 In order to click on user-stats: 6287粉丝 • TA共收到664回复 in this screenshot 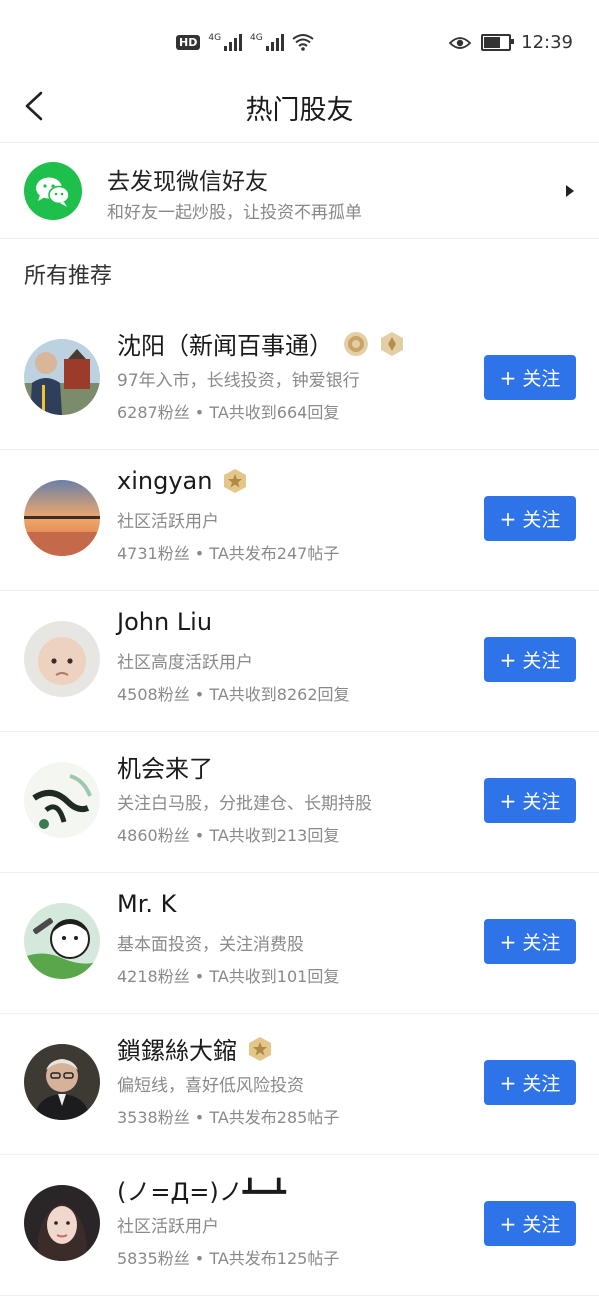, I will do `click(228, 412)`.